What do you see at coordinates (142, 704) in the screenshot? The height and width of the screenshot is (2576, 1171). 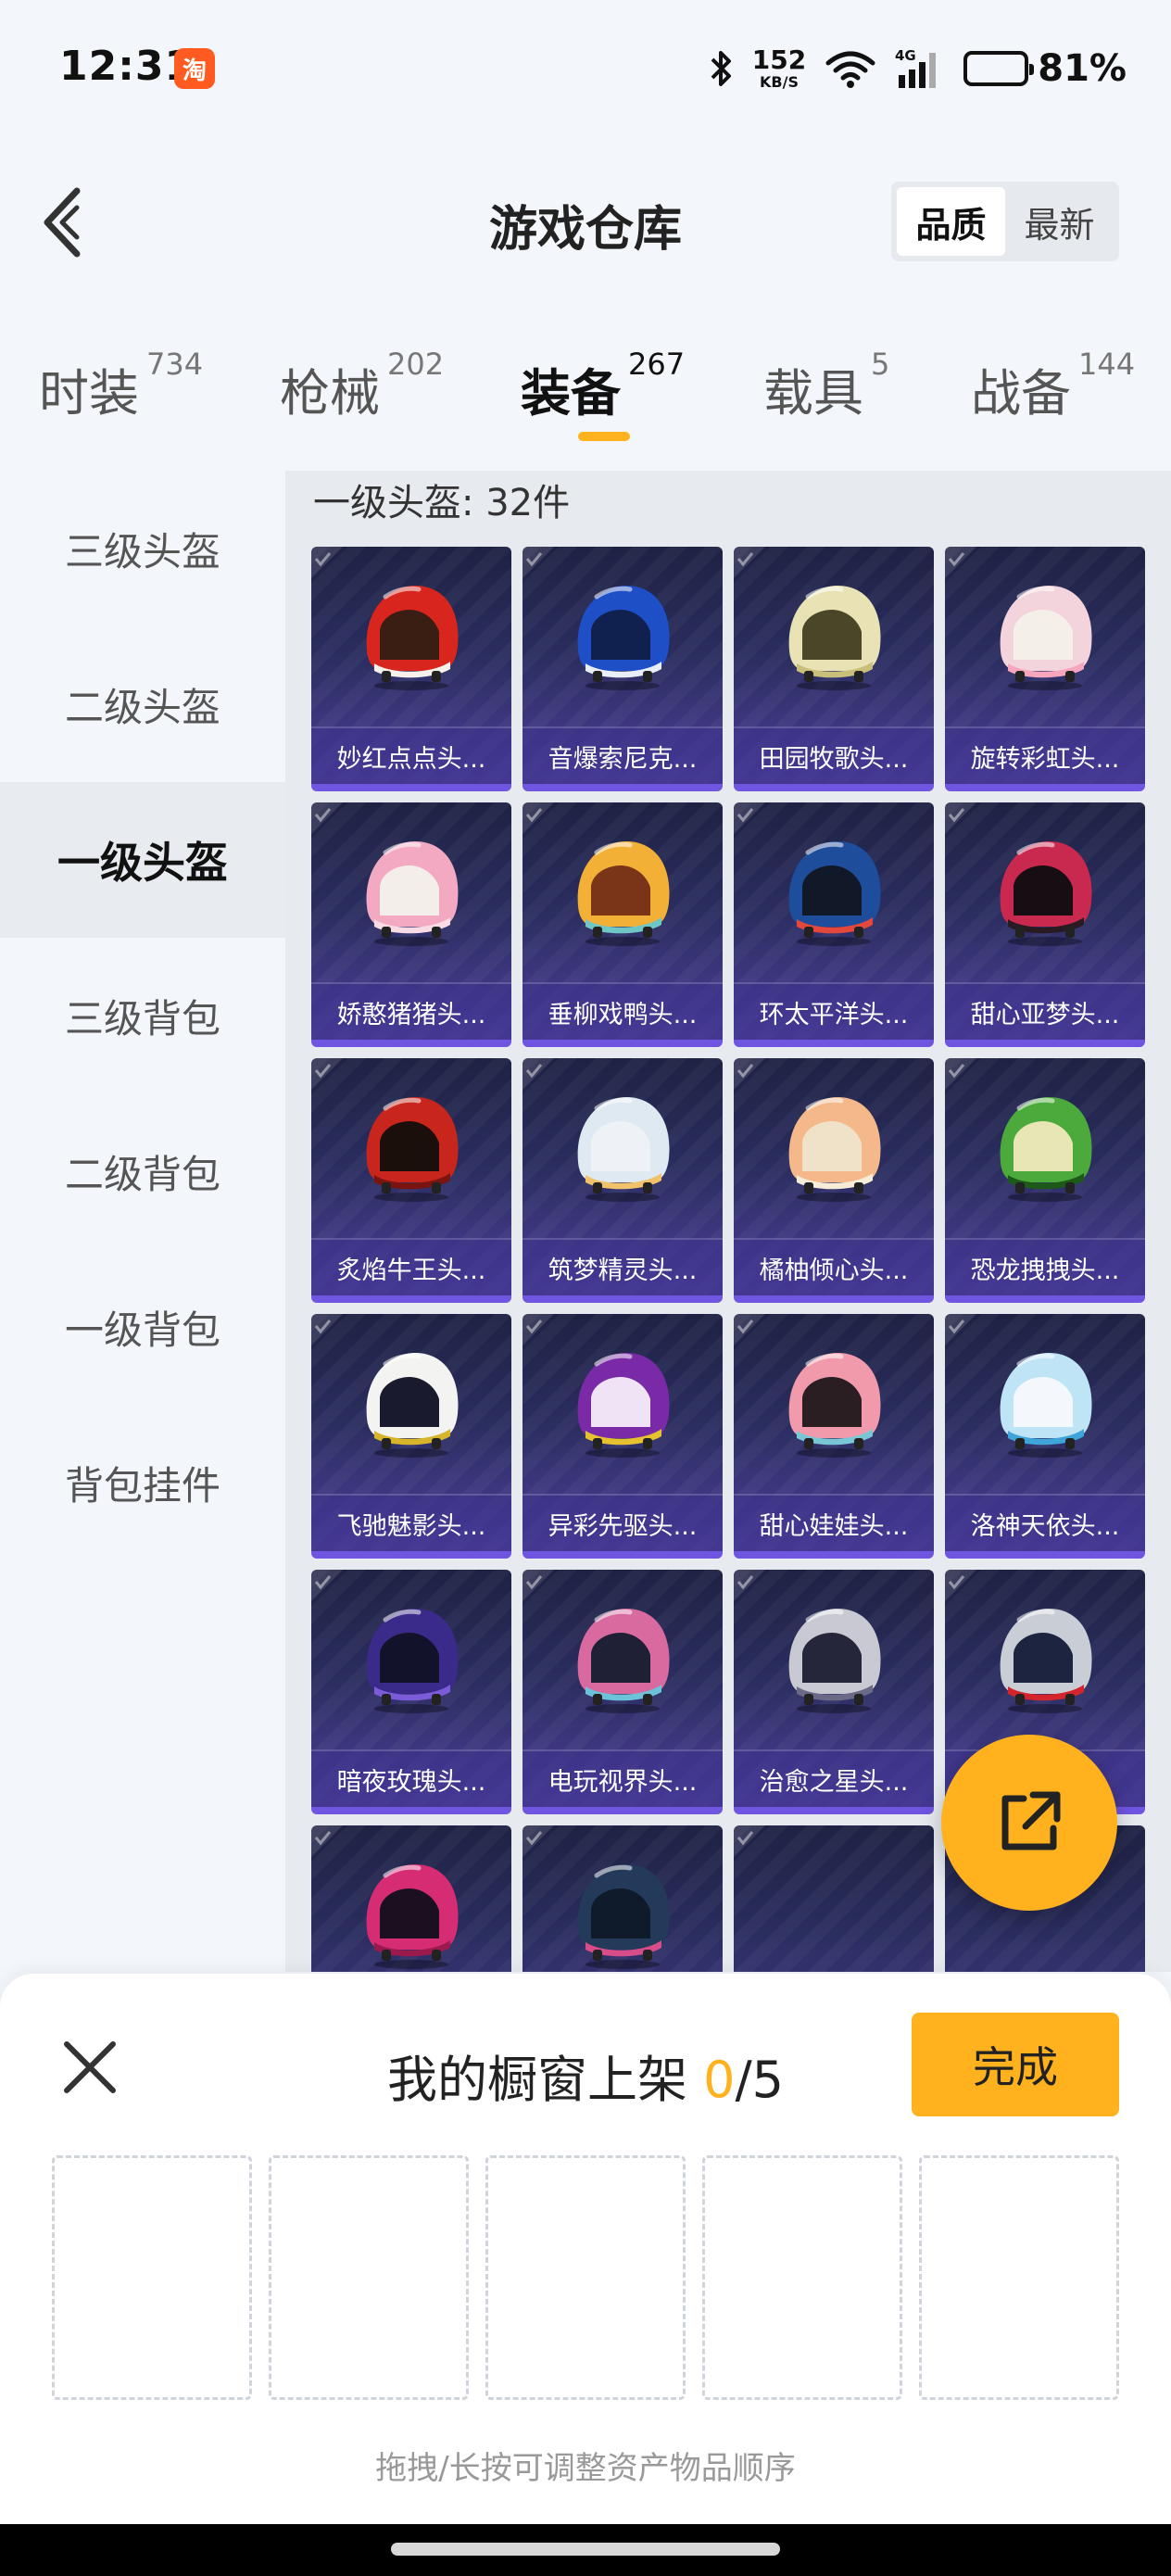 I see `sidebar-item-level2-helmet: 二级头盔` at bounding box center [142, 704].